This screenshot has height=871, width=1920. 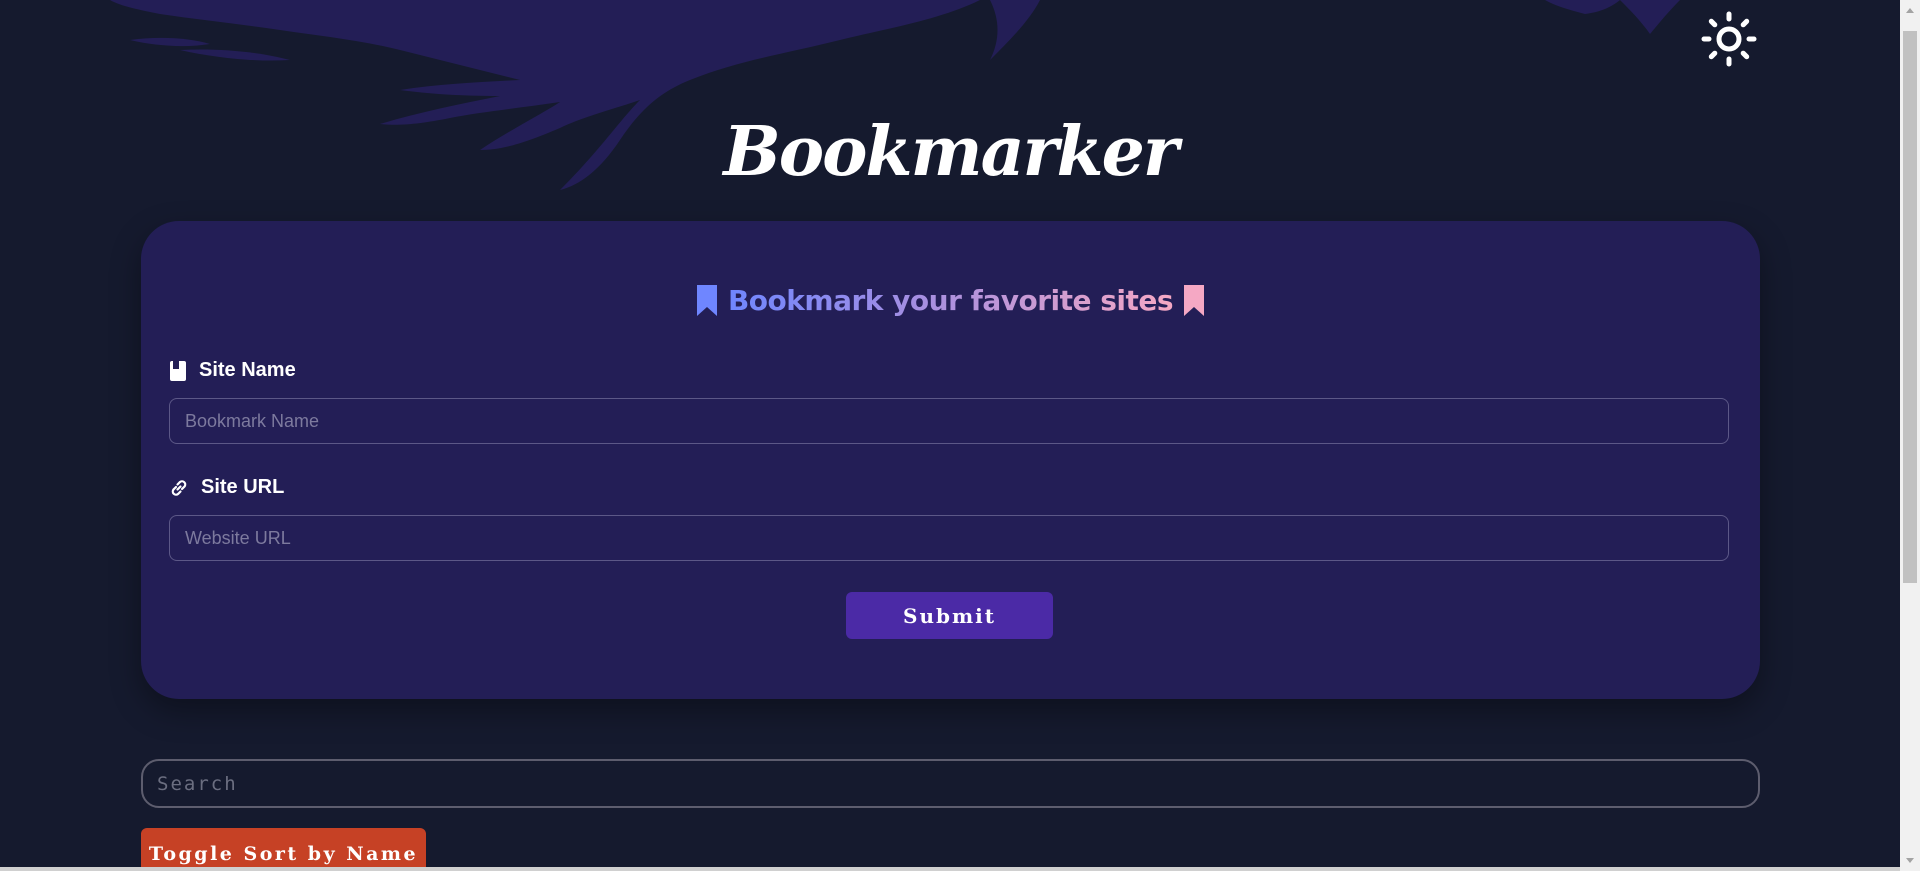 I want to click on app-title: Bookmarker, so click(x=950, y=153).